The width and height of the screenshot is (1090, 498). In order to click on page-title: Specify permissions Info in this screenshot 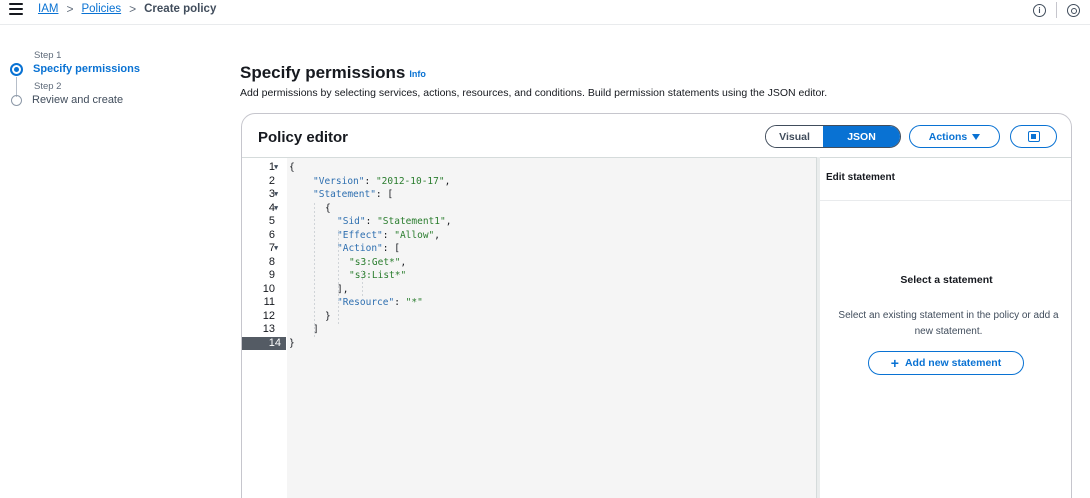, I will do `click(333, 73)`.